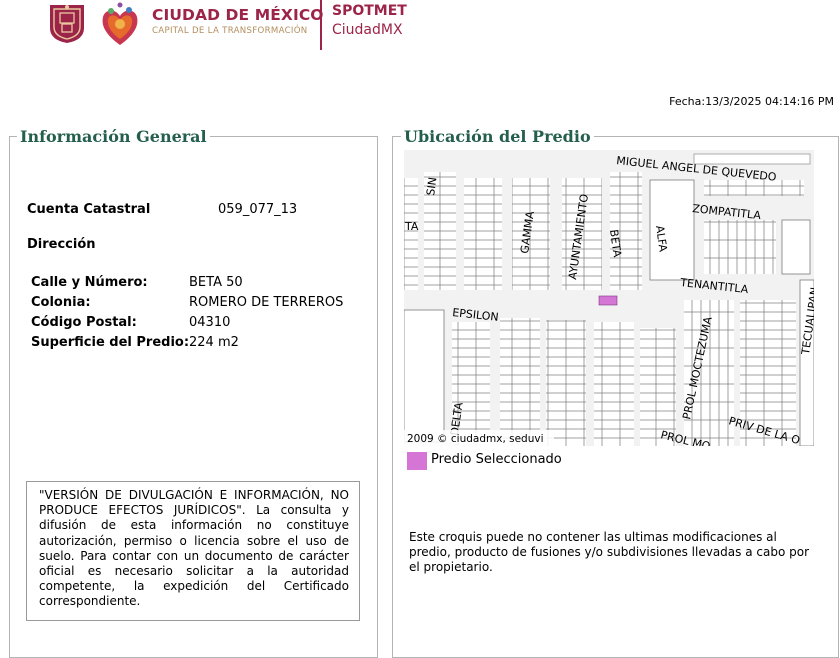 The height and width of the screenshot is (658, 840). I want to click on cuenta-catastral-label: Cuenta Catastral, so click(89, 209).